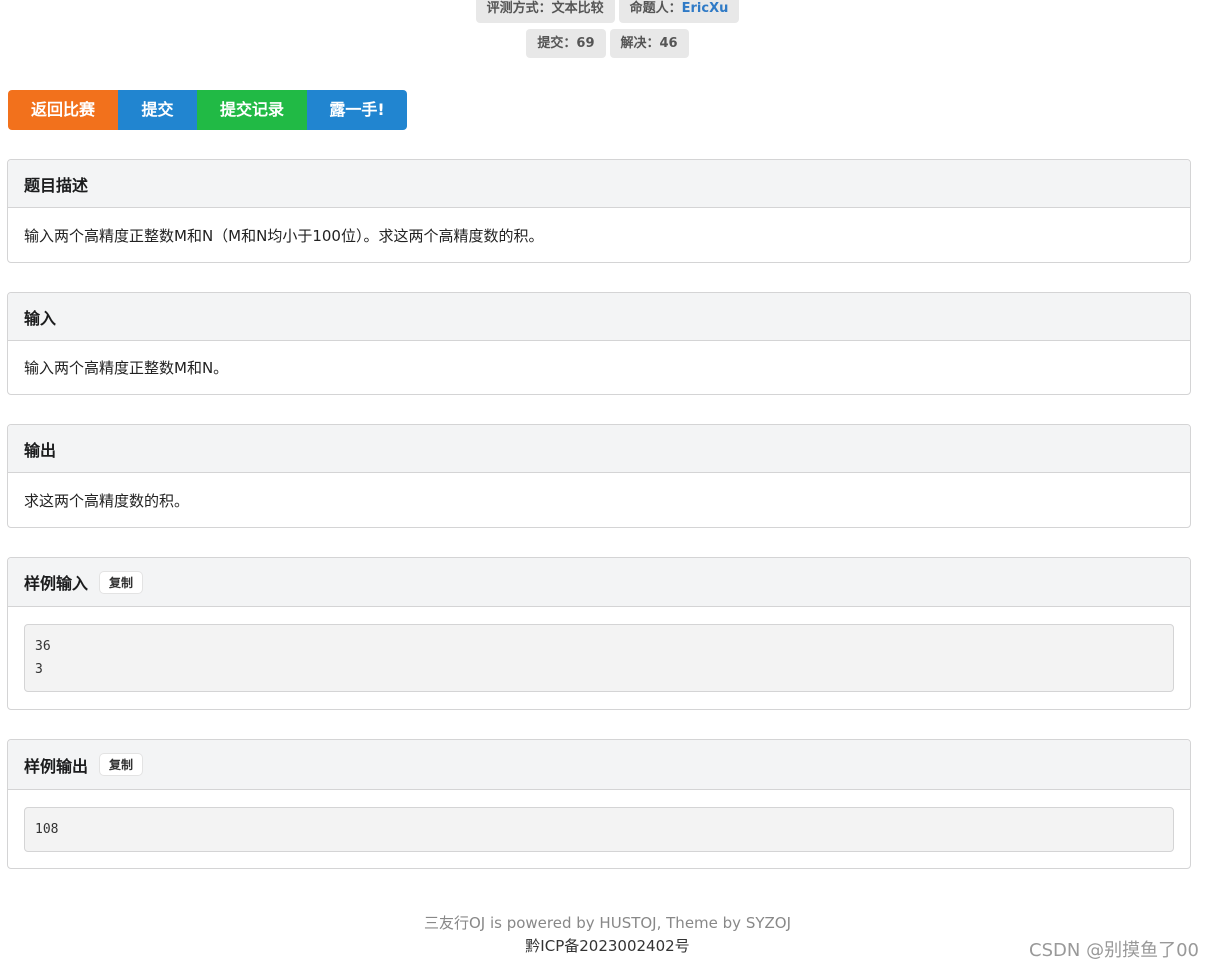  Describe the element at coordinates (649, 43) in the screenshot. I see `solved-count-label: 解决：46` at that location.